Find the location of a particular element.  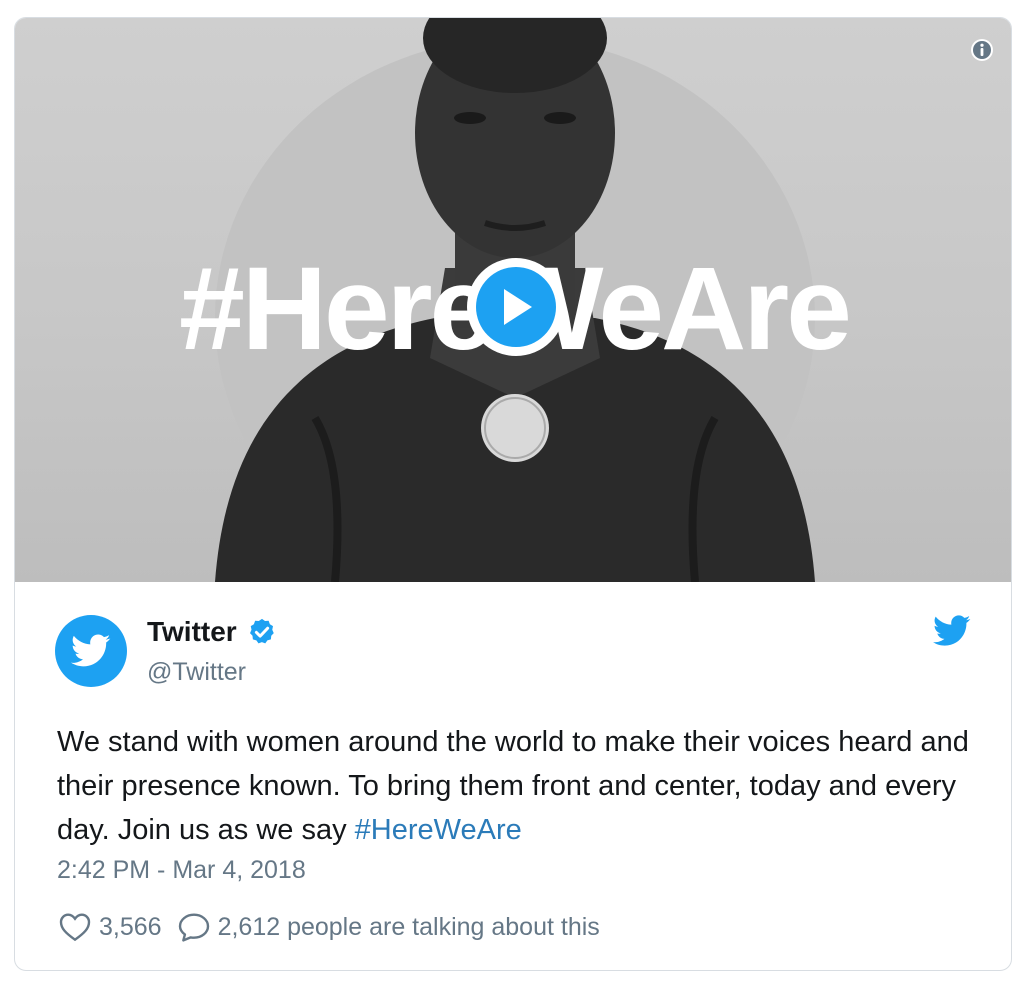

twitter-logo-icon is located at coordinates (952, 631).